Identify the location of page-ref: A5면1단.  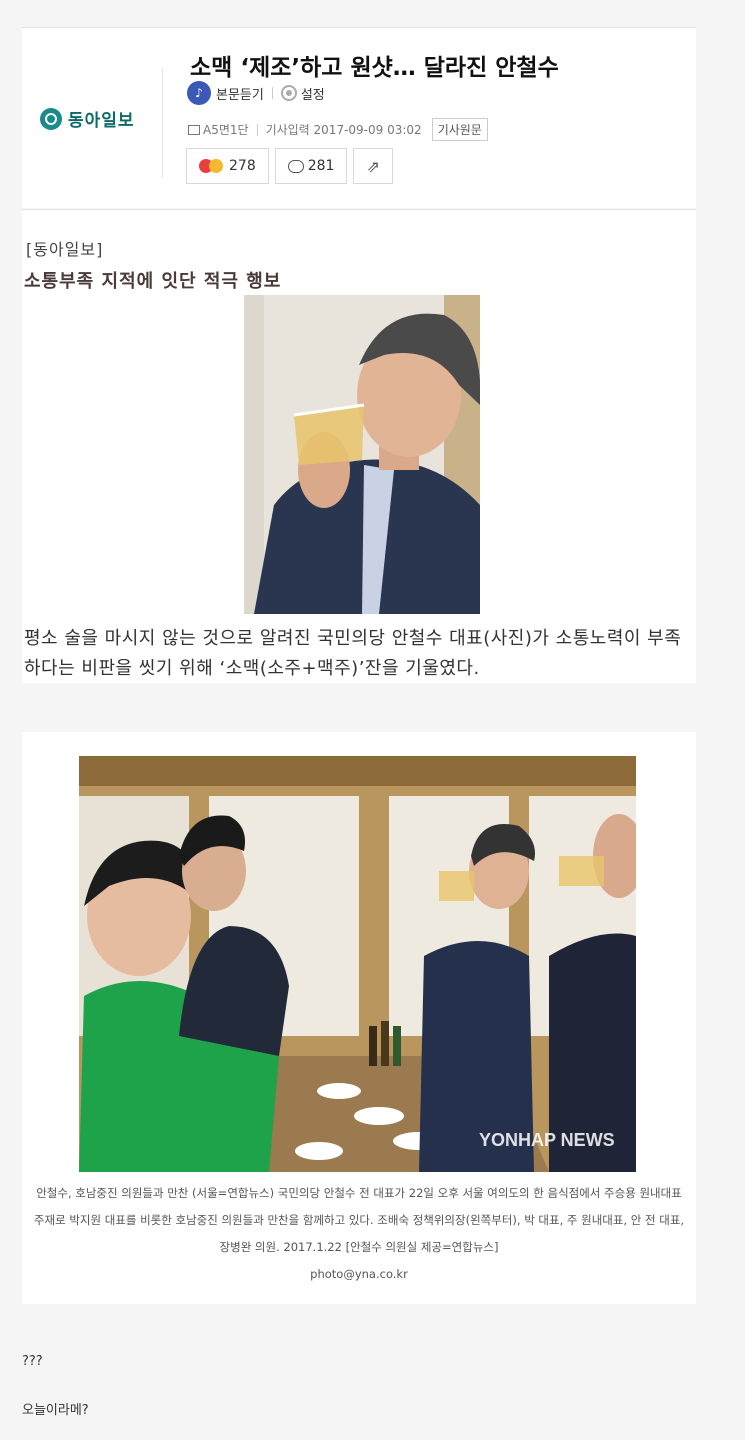
(226, 130).